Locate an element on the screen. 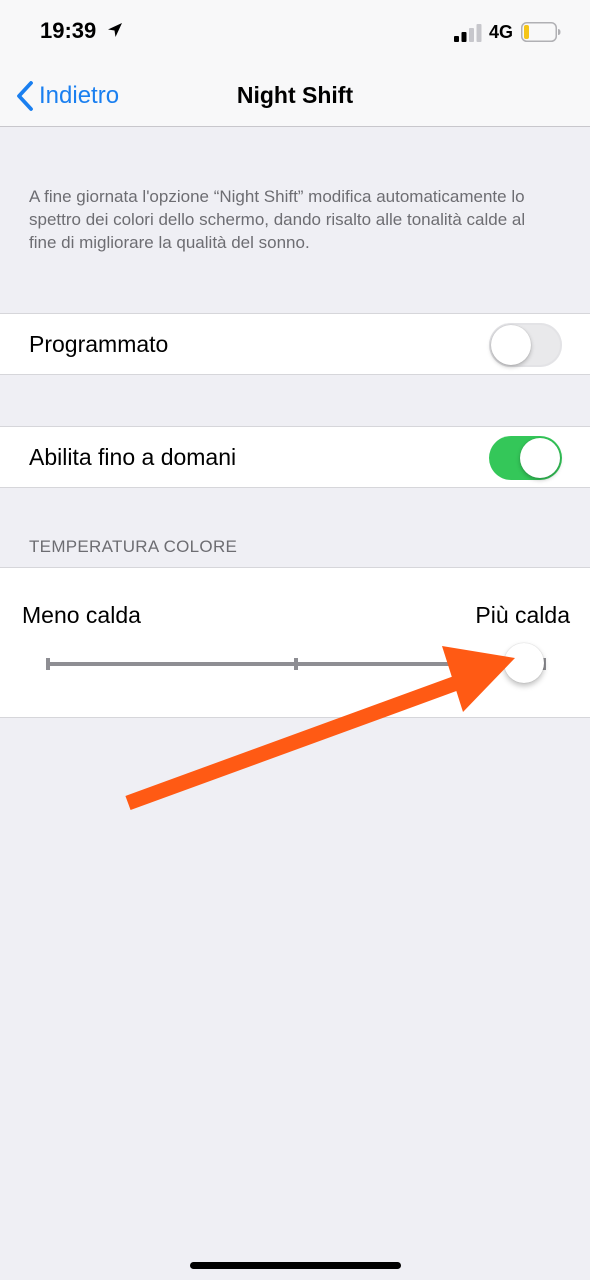  enable-until-tomorrow-toggle is located at coordinates (525, 458).